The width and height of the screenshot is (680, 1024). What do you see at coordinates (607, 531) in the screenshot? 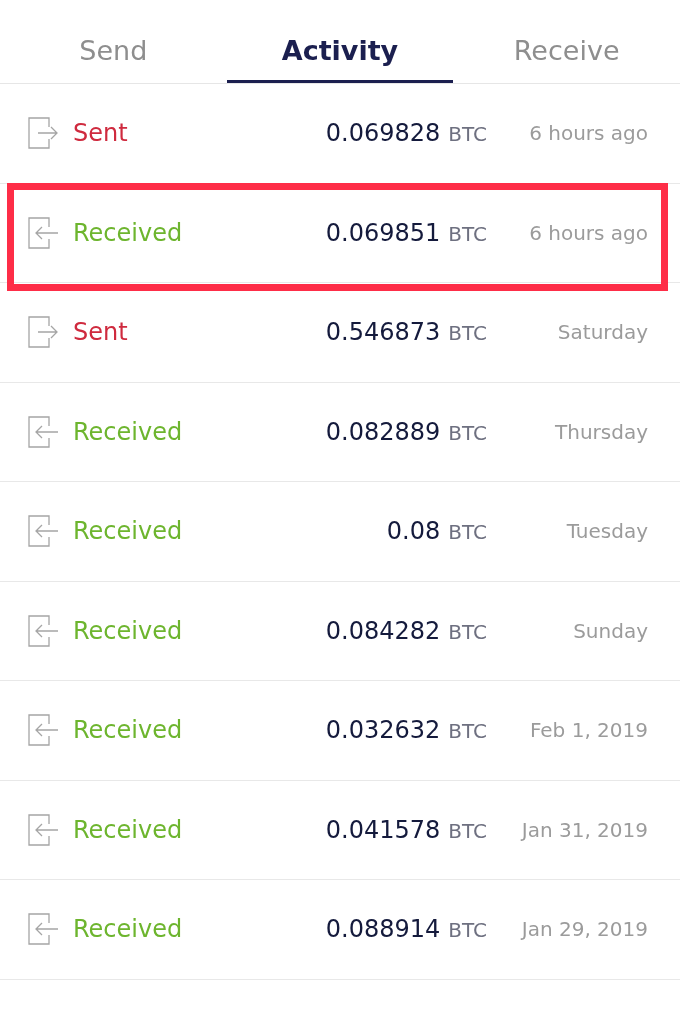
I see `timestamp: Tuesday` at bounding box center [607, 531].